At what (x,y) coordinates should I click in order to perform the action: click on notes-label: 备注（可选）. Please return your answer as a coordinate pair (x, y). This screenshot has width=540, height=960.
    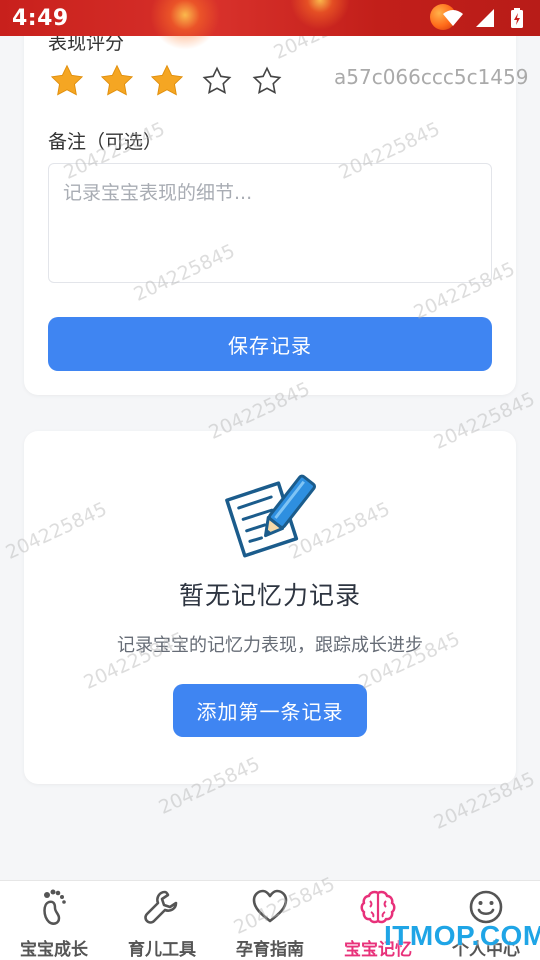
    Looking at the image, I should click on (105, 142).